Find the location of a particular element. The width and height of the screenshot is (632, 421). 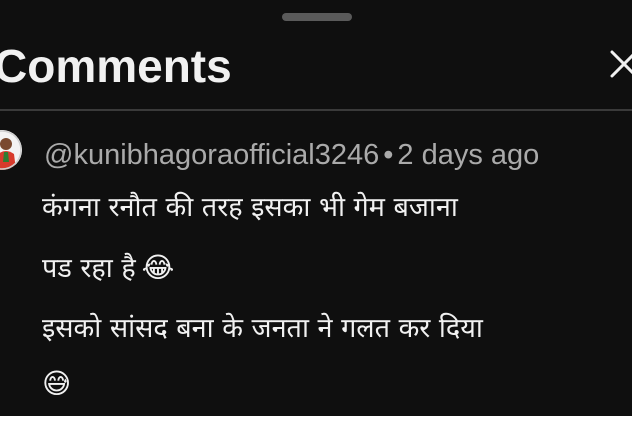

close-icon is located at coordinates (621, 64).